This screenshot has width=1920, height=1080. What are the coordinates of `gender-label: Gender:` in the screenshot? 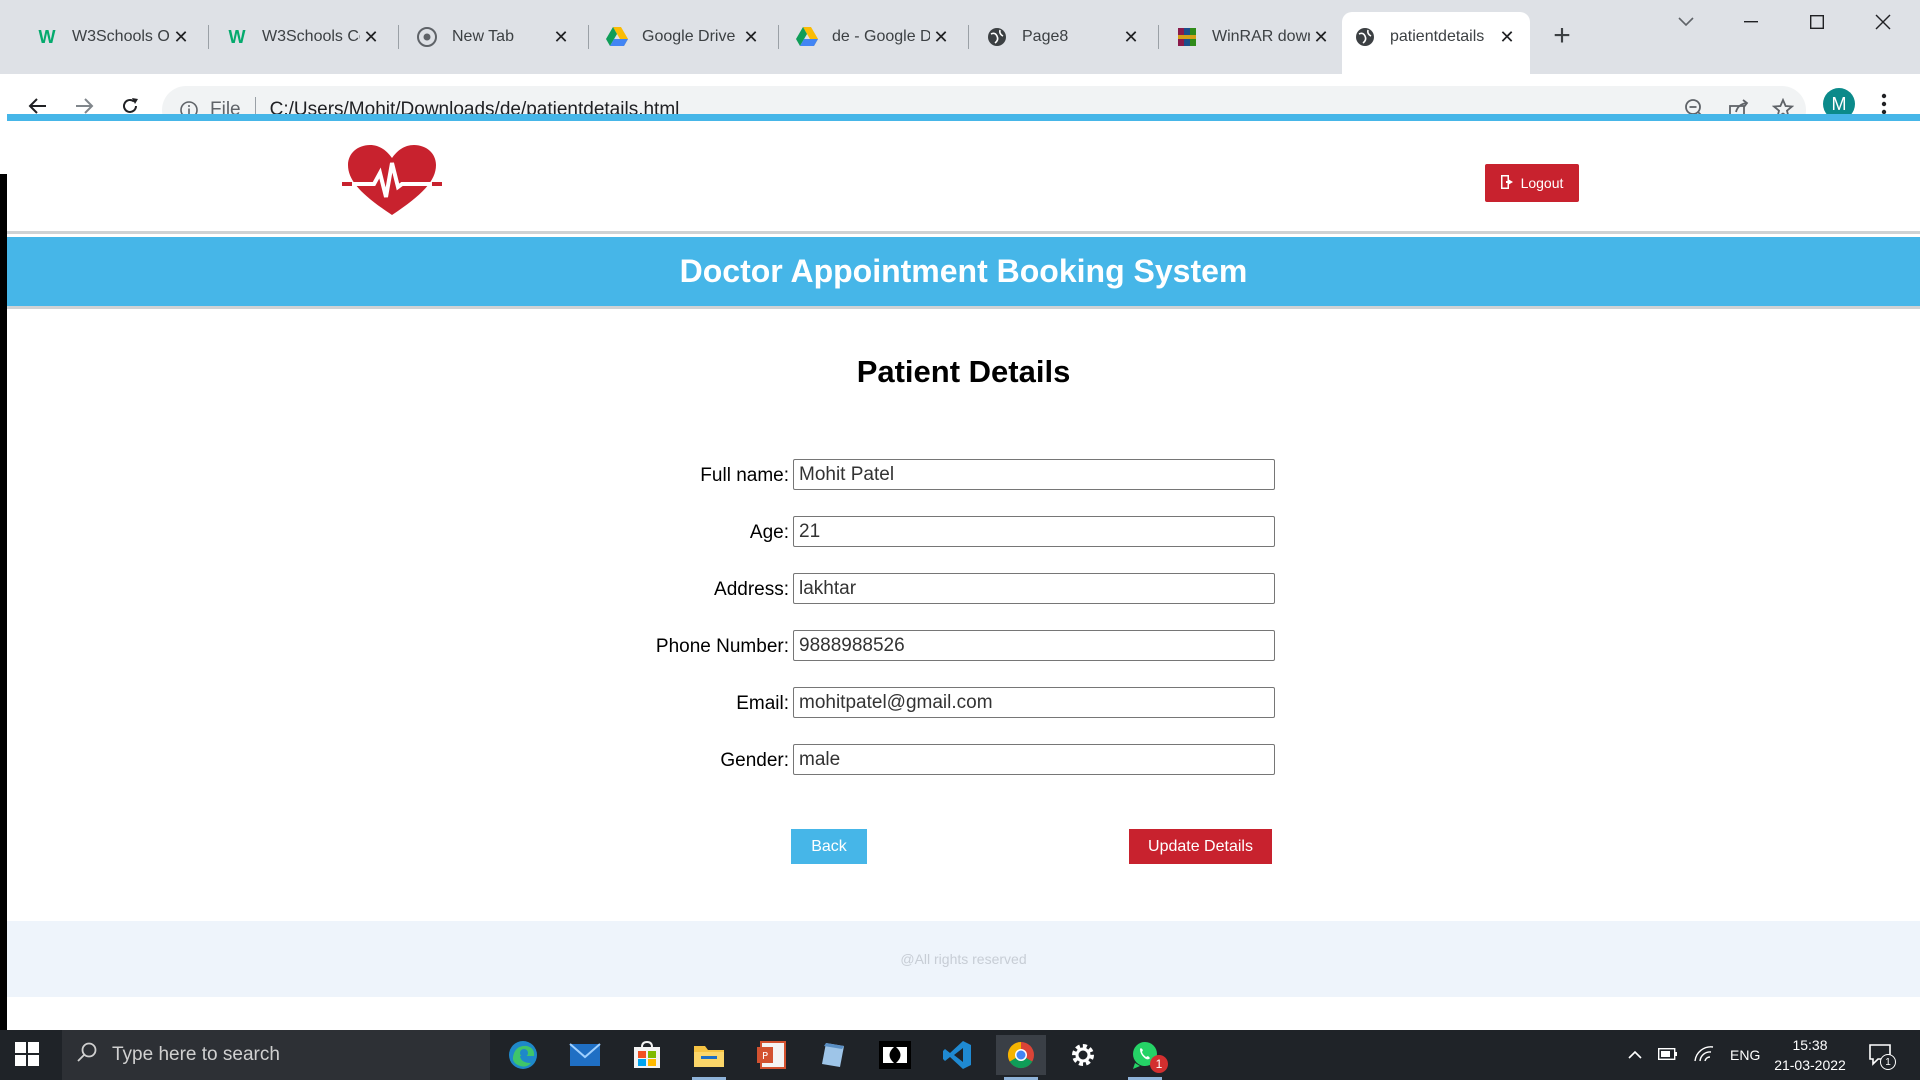 It's located at (754, 760).